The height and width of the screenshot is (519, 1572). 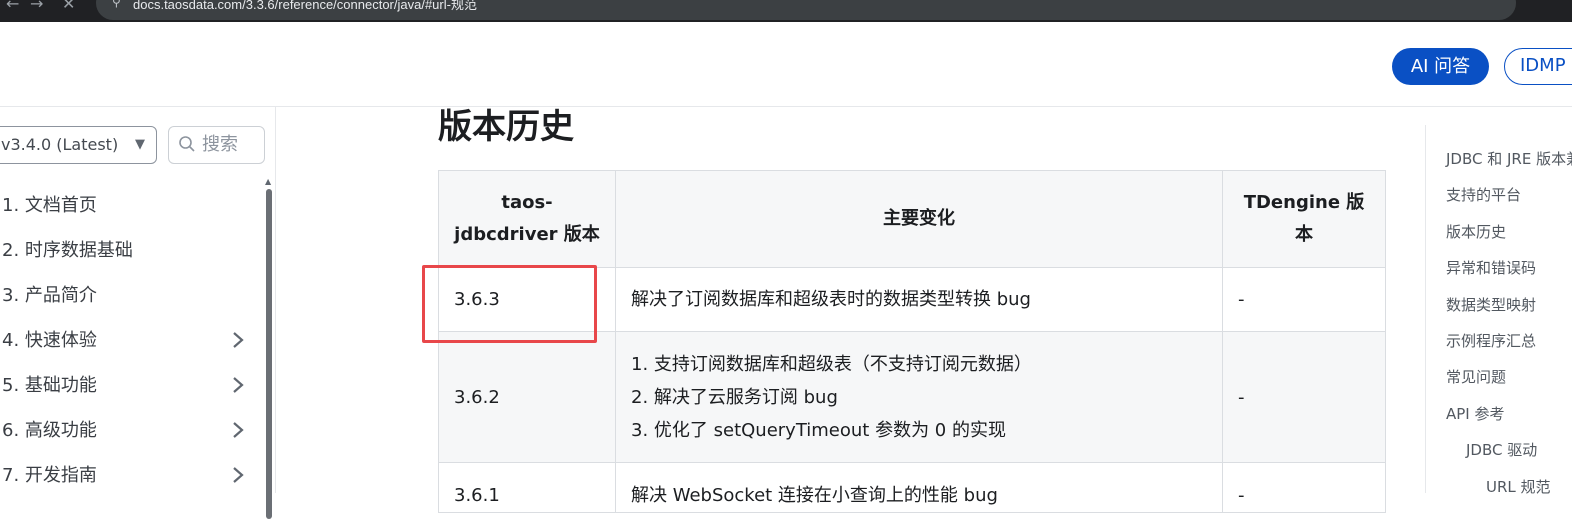 What do you see at coordinates (268, 181) in the screenshot?
I see `scroll-up-icon: ▲` at bounding box center [268, 181].